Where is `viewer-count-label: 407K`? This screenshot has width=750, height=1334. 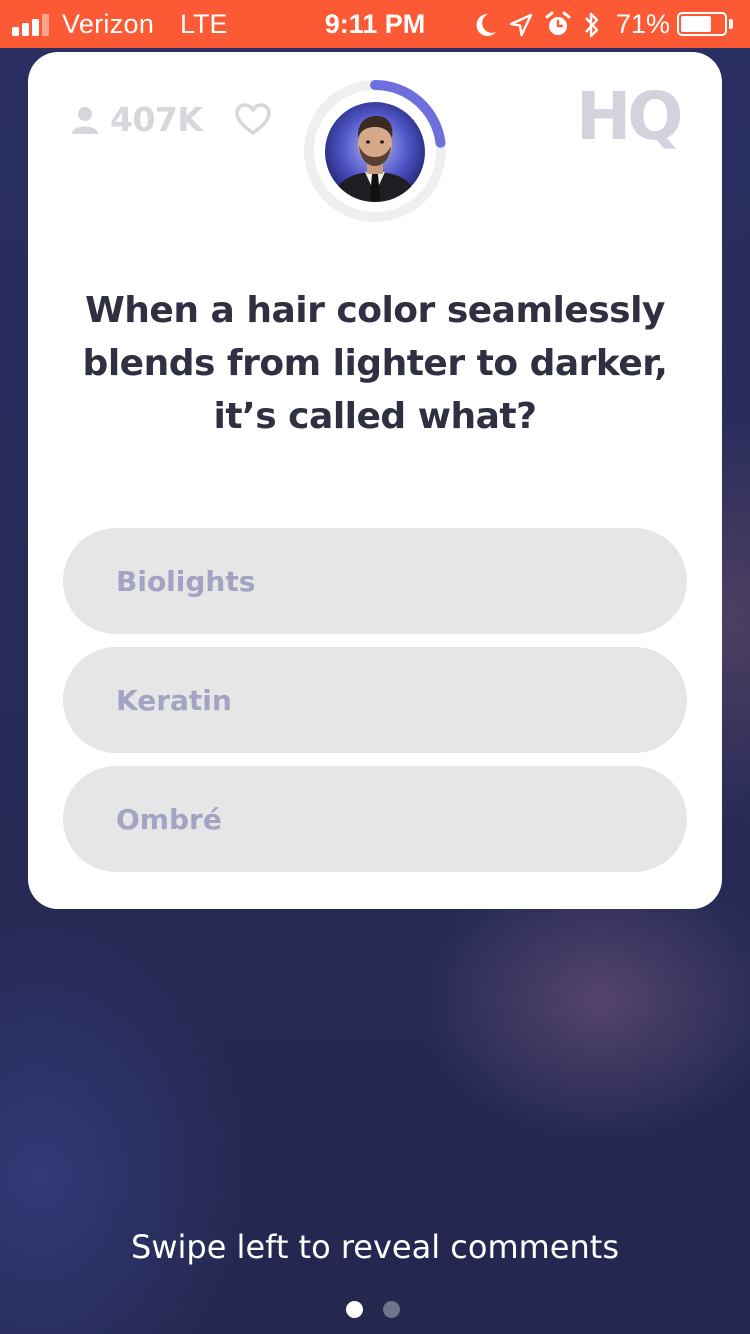
viewer-count-label: 407K is located at coordinates (156, 119).